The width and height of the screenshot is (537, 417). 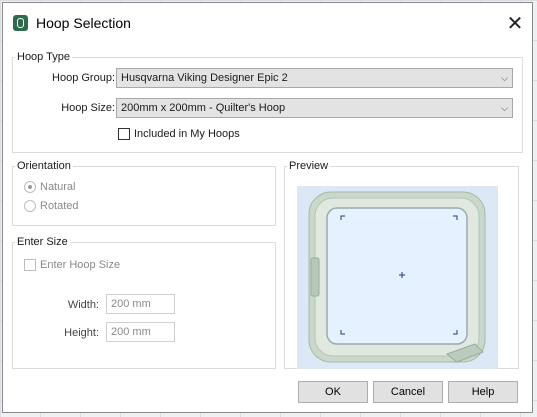 I want to click on hoop-group-value: Husqvarna Viking Designer Epic 2, so click(x=204, y=78).